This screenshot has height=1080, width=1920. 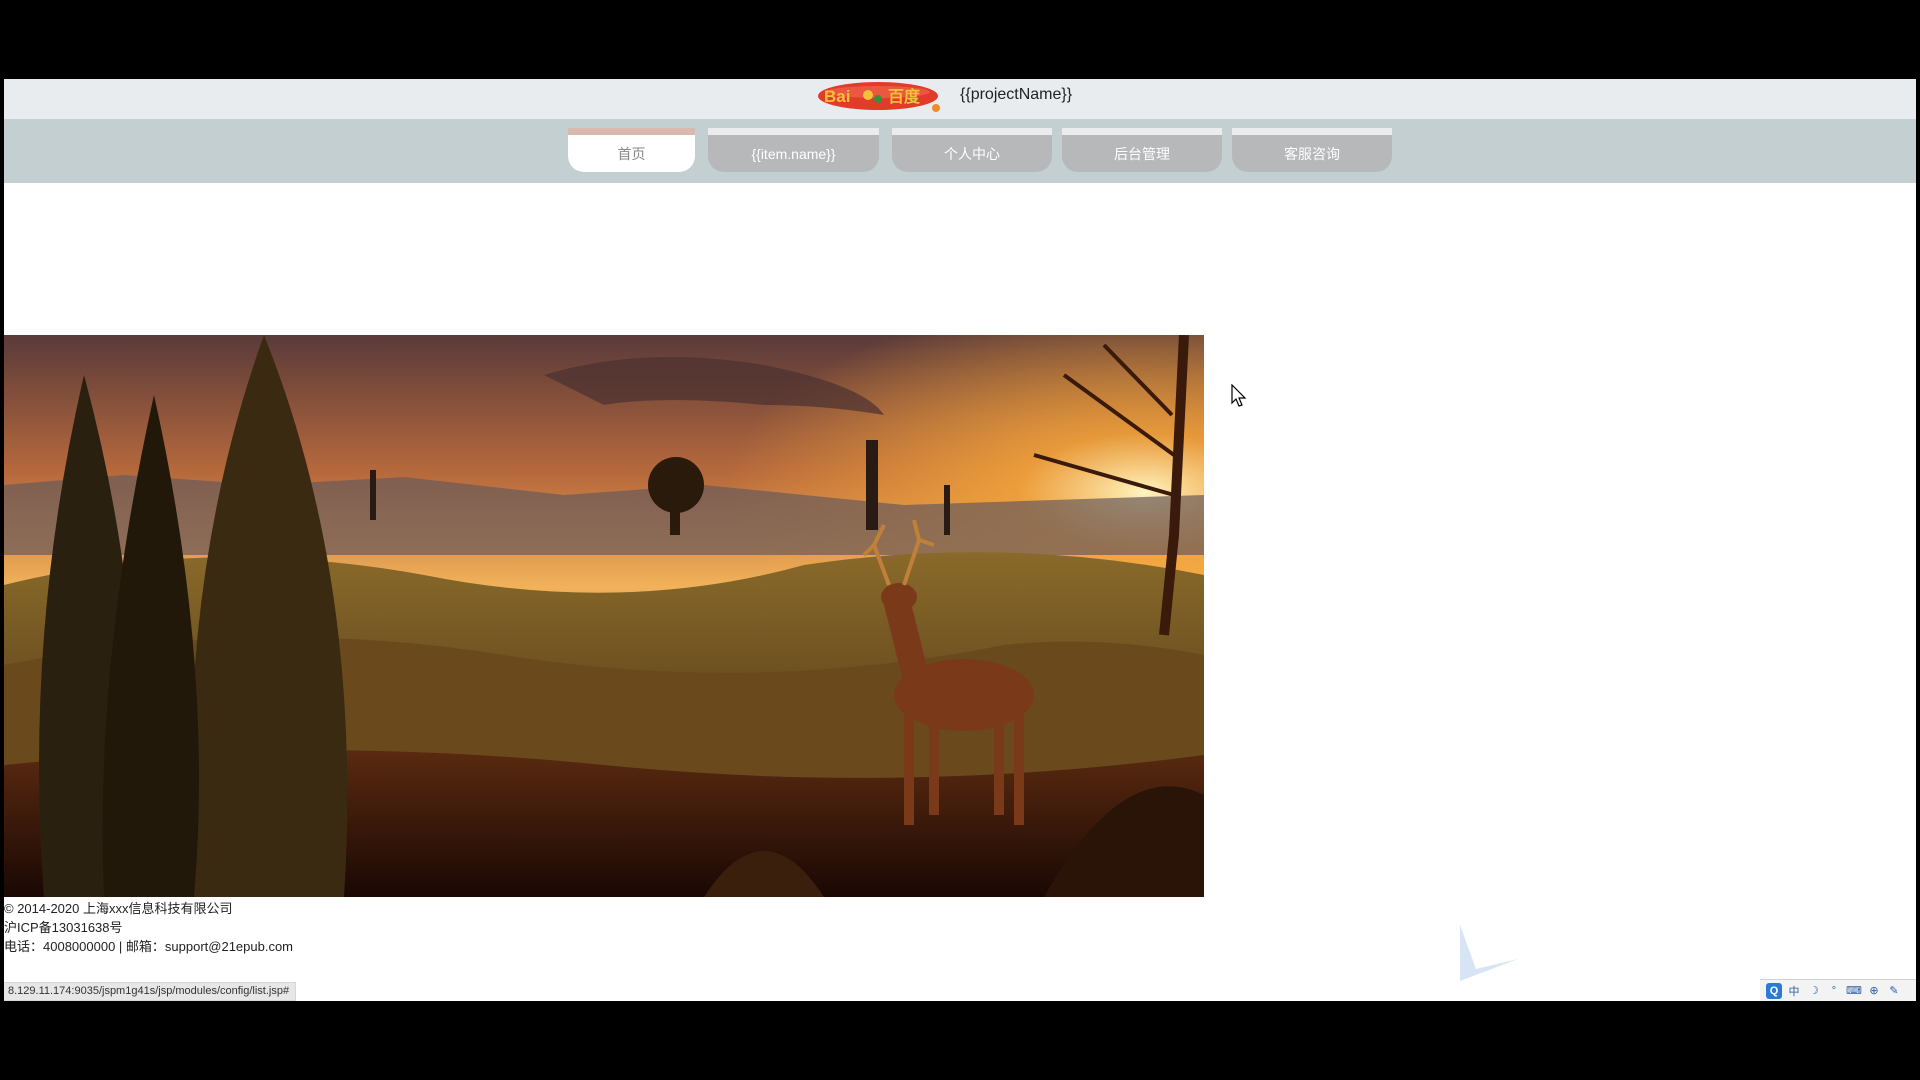 What do you see at coordinates (1489, 953) in the screenshot?
I see `player-watermark-icon` at bounding box center [1489, 953].